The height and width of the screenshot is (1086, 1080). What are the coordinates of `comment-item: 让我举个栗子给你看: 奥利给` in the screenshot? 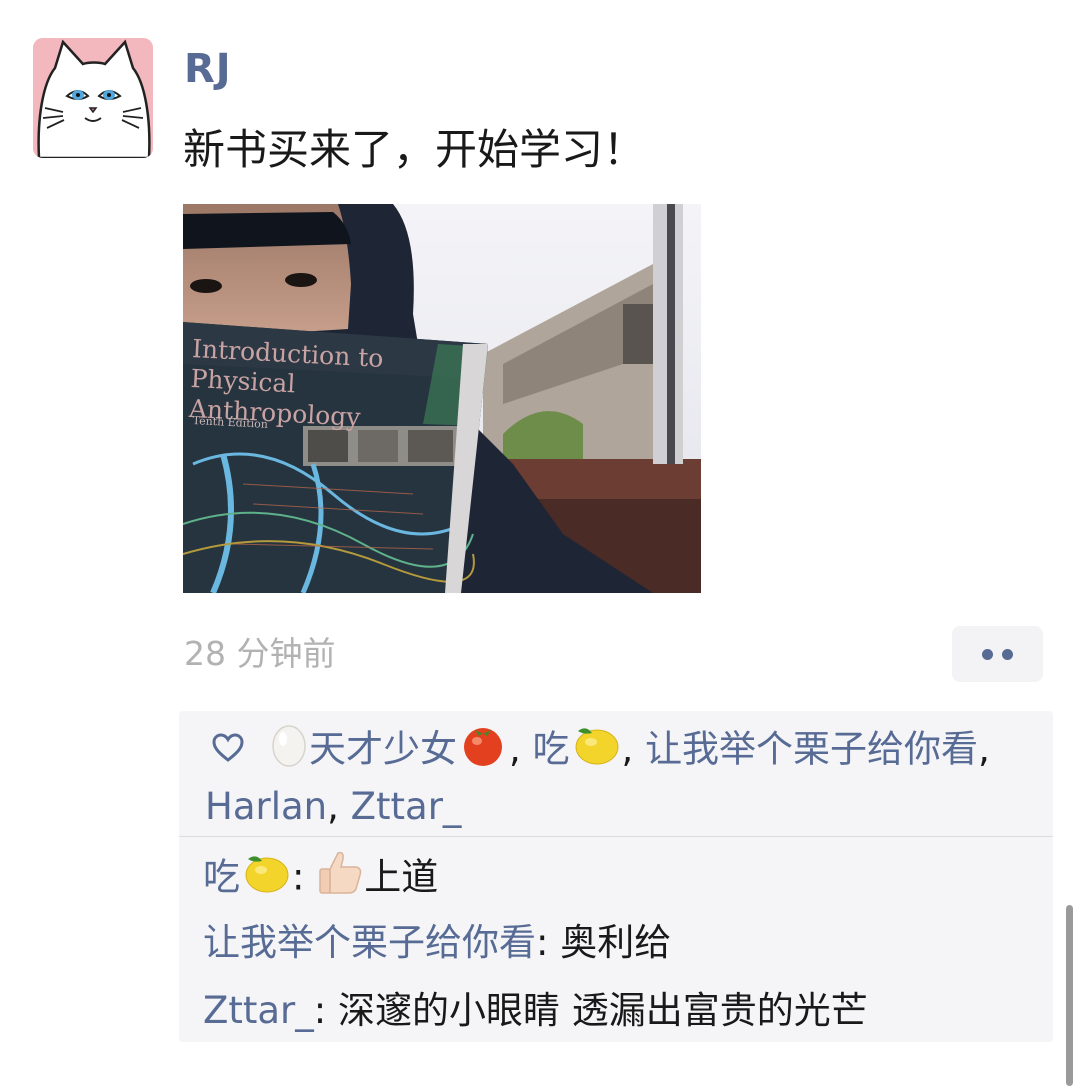 It's located at (437, 943).